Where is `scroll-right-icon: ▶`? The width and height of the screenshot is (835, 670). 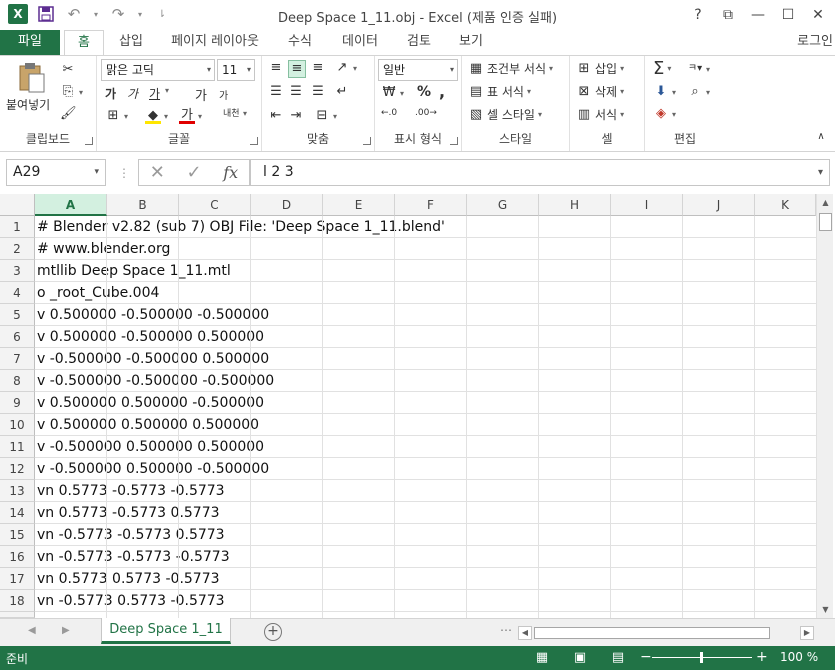 scroll-right-icon: ▶ is located at coordinates (807, 633).